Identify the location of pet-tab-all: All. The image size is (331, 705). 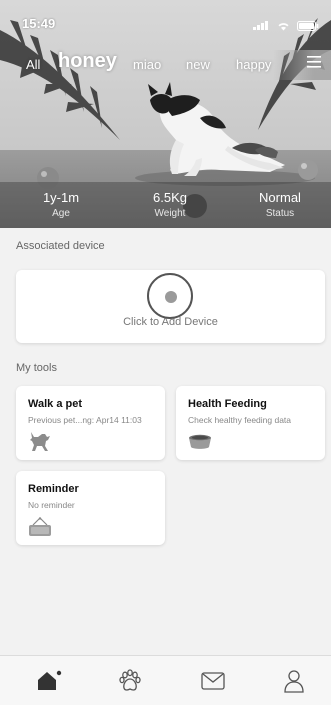
(33, 64).